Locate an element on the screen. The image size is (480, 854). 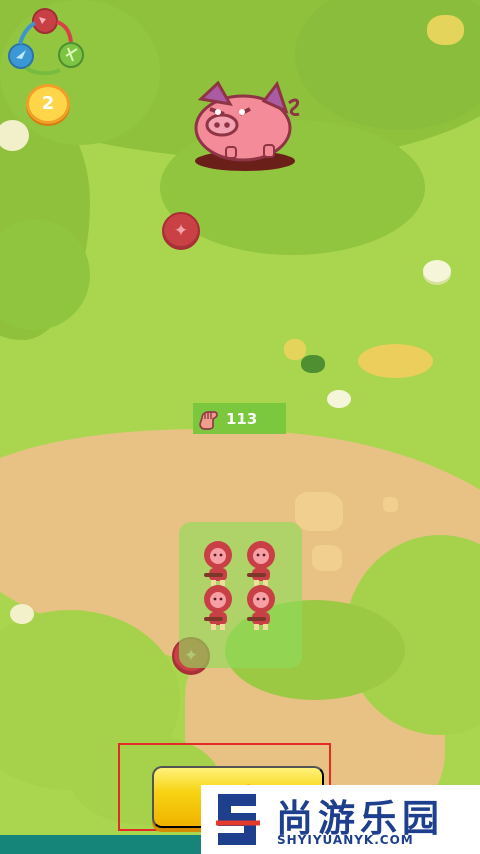
level-badge: 2 is located at coordinates (48, 104).